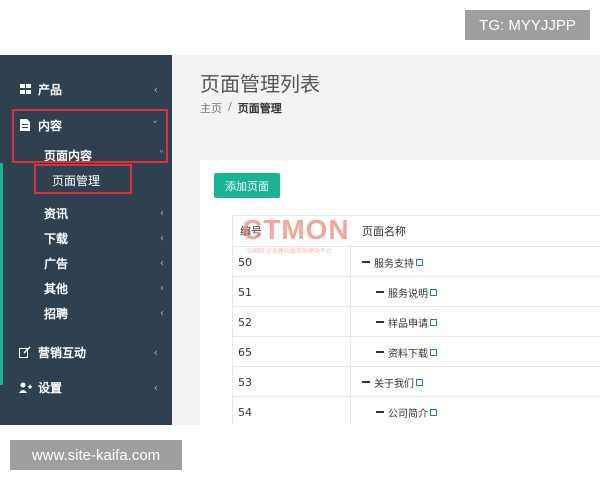  What do you see at coordinates (232, 320) in the screenshot?
I see `table-left-border` at bounding box center [232, 320].